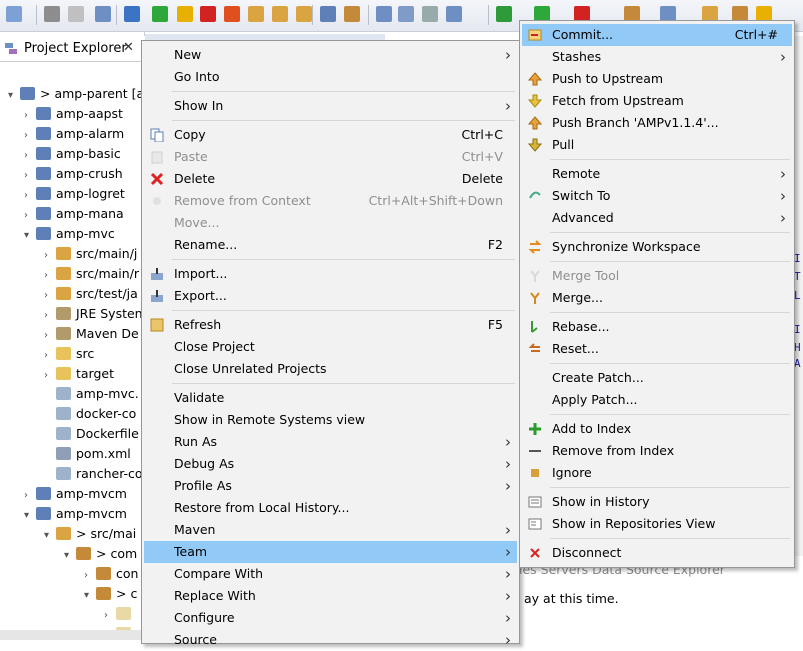  I want to click on tree-item: › Maven De, so click(91, 334).